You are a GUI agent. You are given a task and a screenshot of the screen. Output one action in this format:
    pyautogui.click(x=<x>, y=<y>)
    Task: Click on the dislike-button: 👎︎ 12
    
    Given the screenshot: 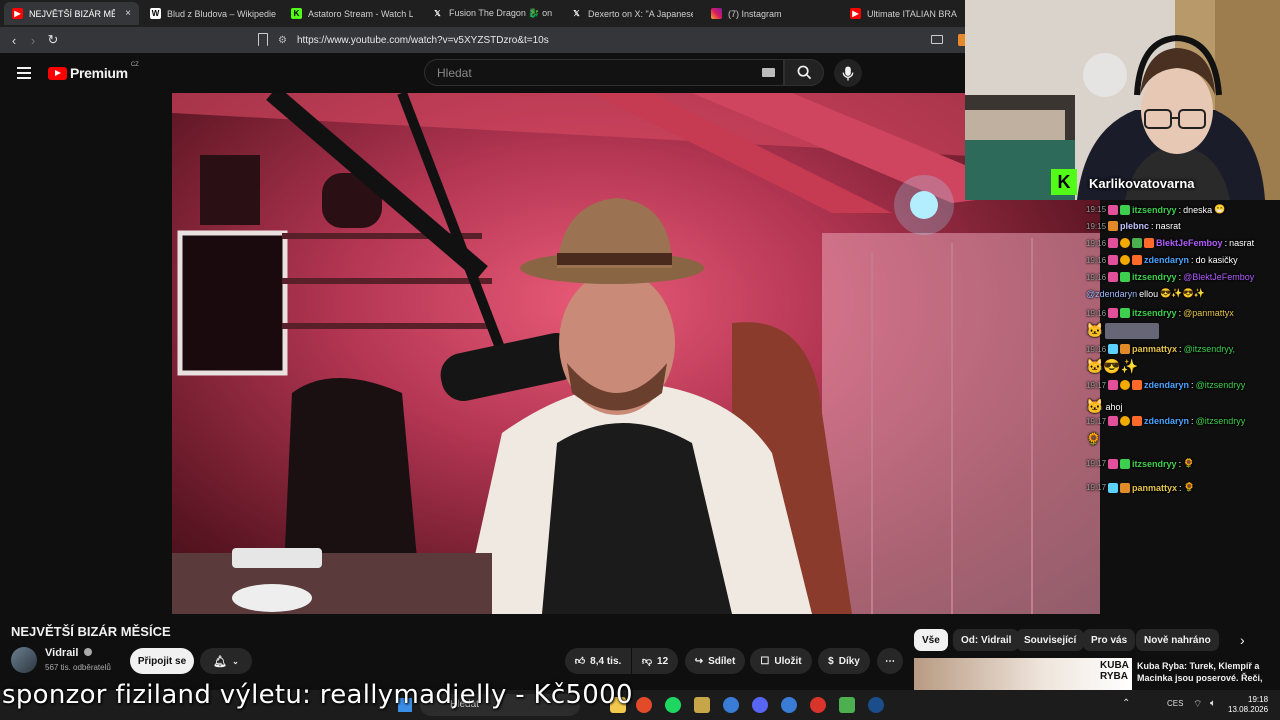 What is the action you would take?
    pyautogui.click(x=655, y=661)
    